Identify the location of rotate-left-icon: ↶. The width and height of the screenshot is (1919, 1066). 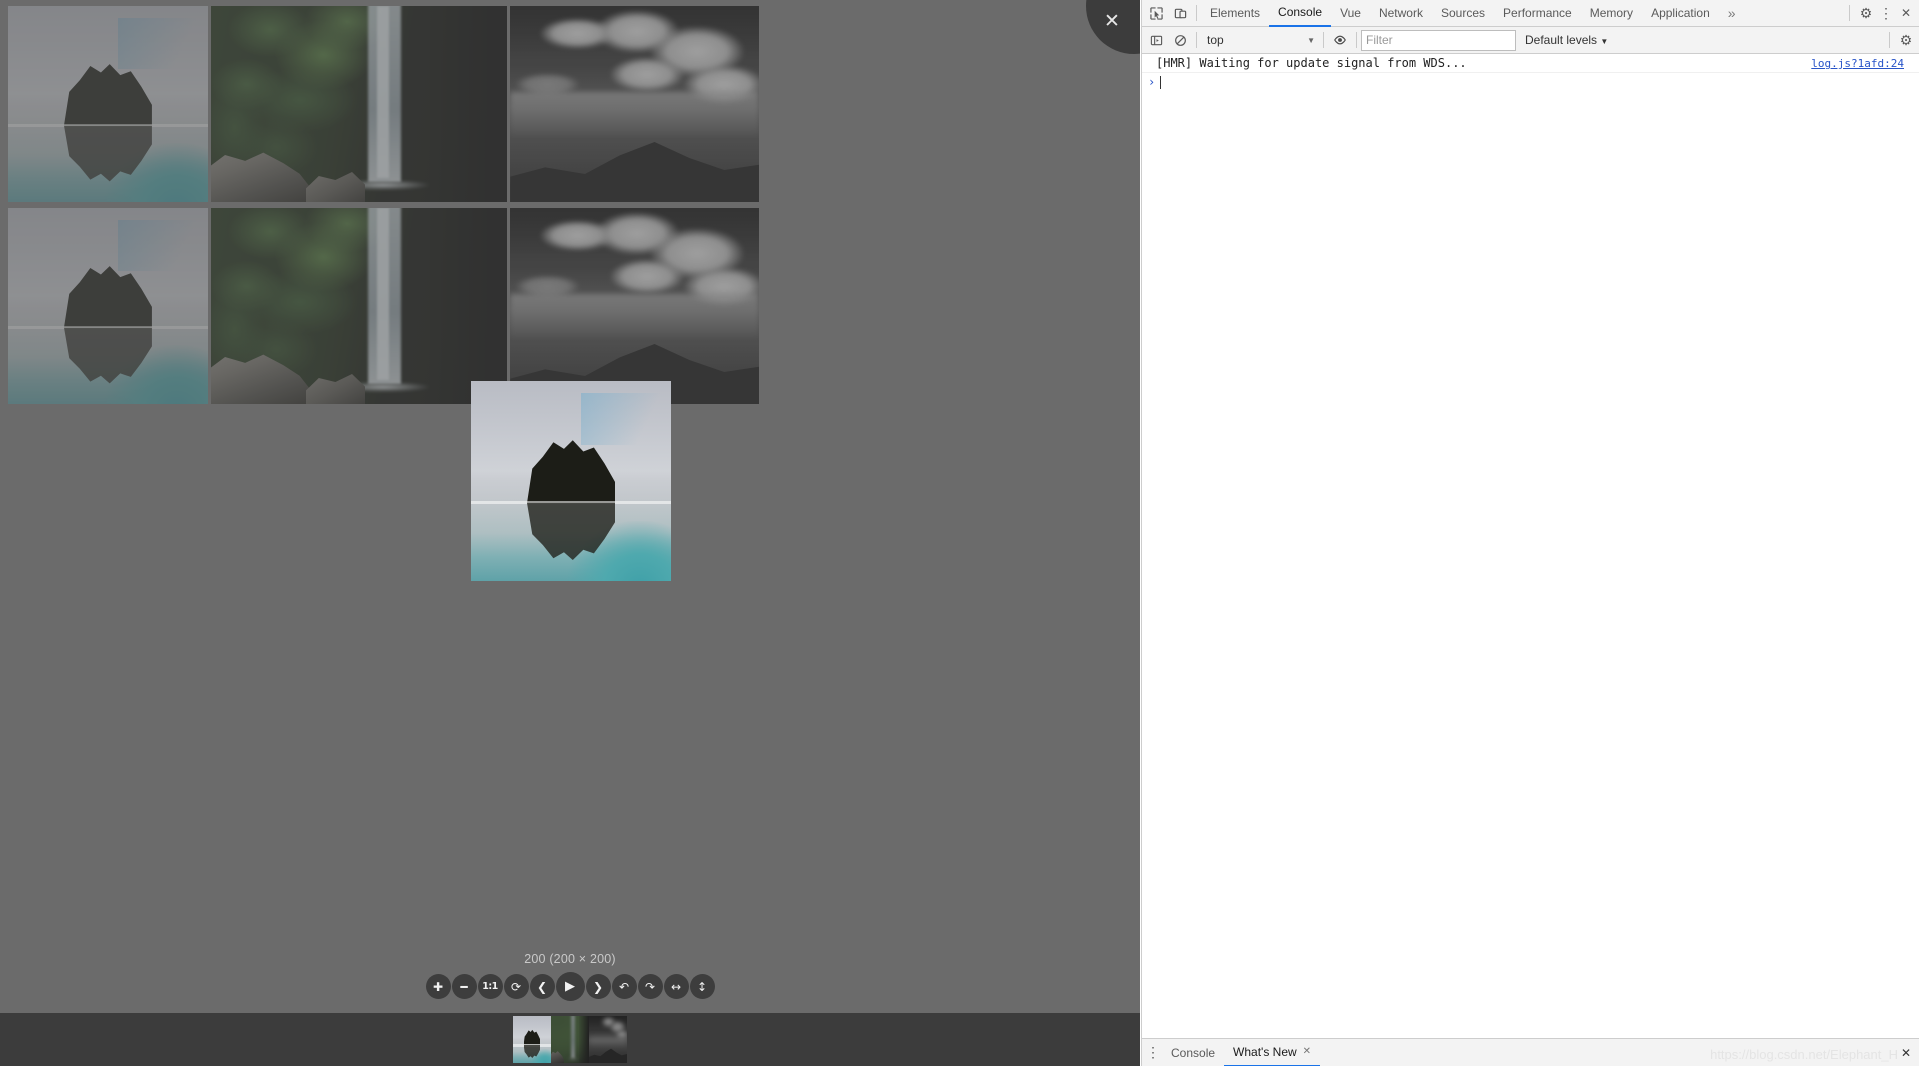
(624, 986).